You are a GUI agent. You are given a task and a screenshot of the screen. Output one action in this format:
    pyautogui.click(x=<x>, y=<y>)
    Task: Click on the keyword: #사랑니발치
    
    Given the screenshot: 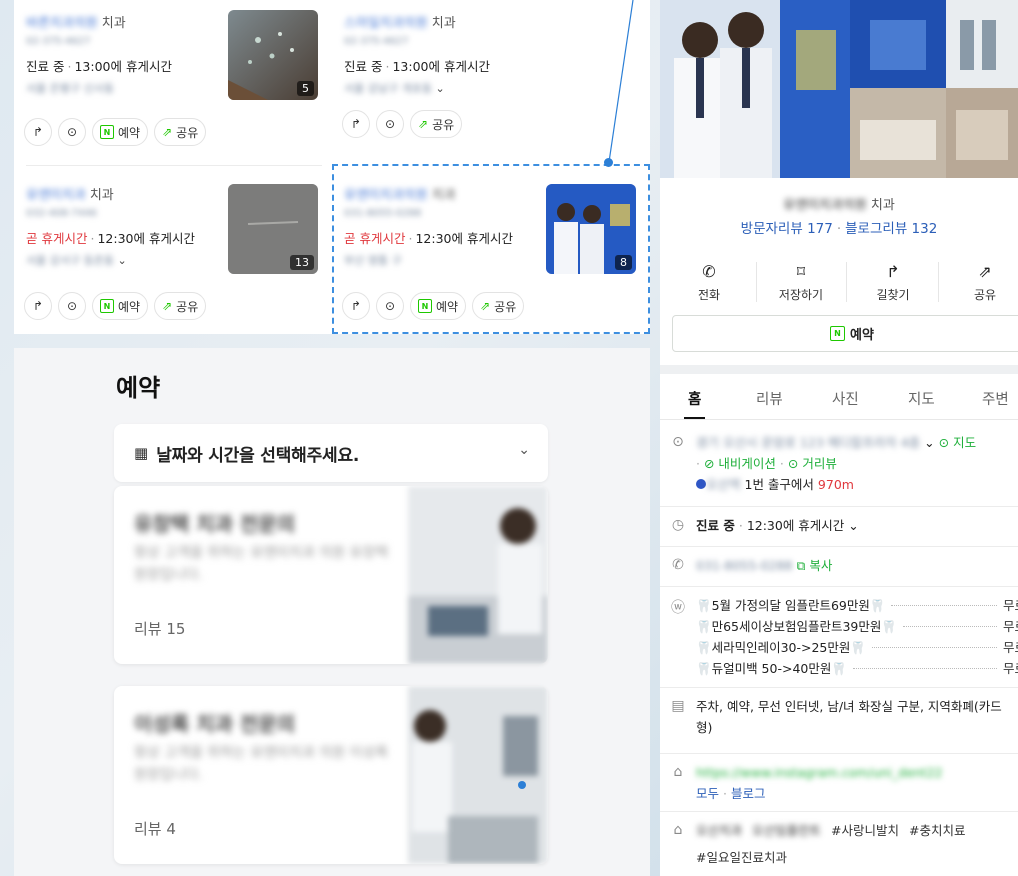 What is the action you would take?
    pyautogui.click(x=865, y=830)
    